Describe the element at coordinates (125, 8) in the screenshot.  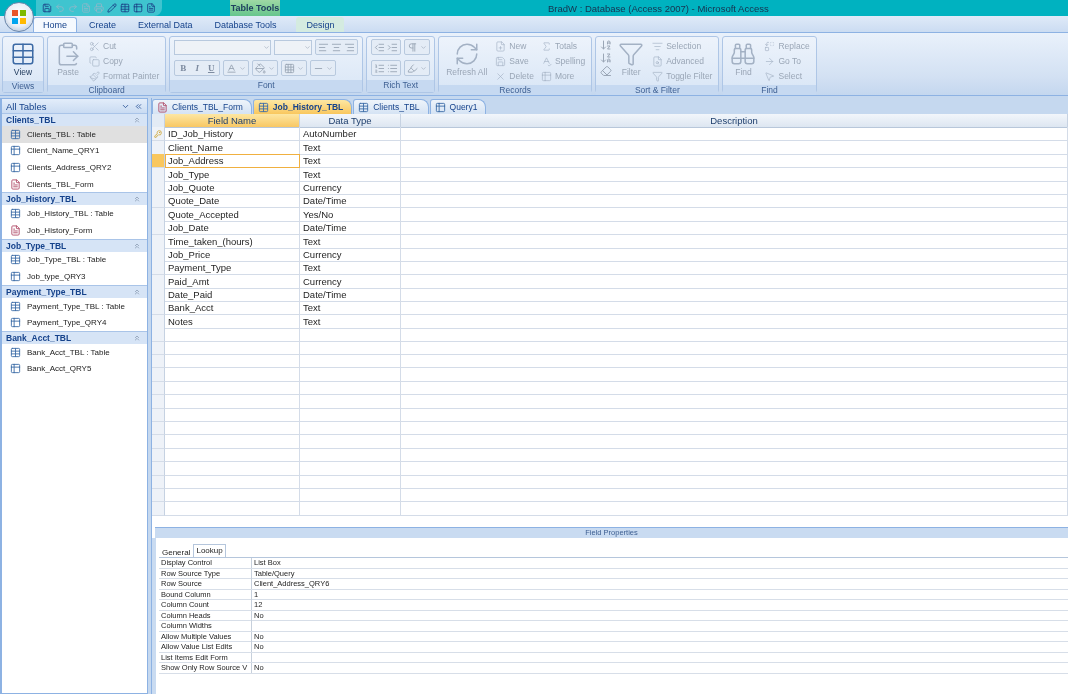
I see `table-icon` at that location.